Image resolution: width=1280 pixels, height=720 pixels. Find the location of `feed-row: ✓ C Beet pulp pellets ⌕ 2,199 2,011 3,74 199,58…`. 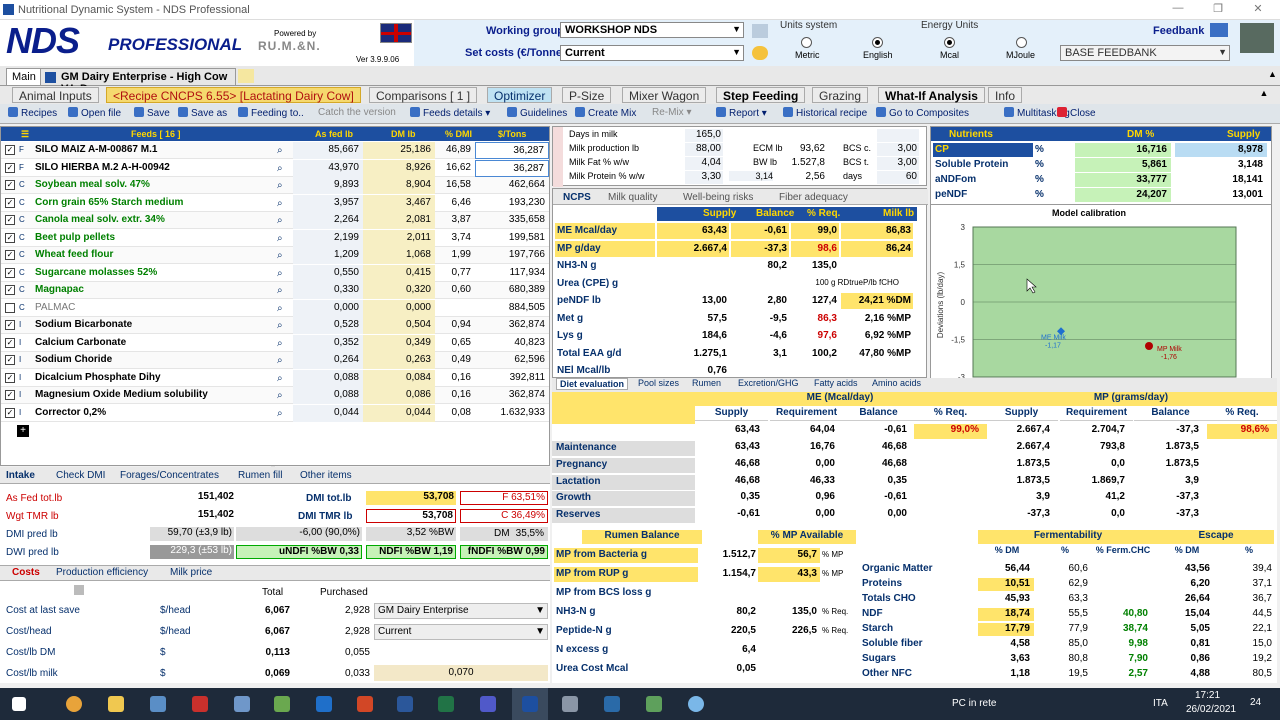

feed-row: ✓ C Beet pulp pellets ⌕ 2,199 2,011 3,74 199,58… is located at coordinates (275, 238).